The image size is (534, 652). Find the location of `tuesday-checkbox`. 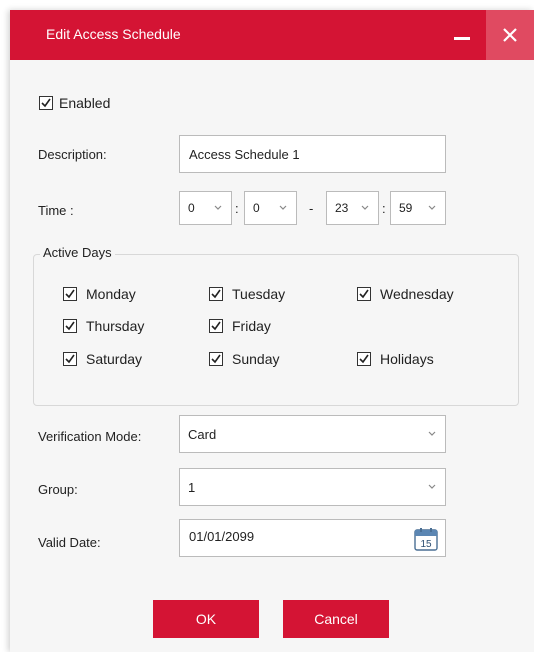

tuesday-checkbox is located at coordinates (216, 294).